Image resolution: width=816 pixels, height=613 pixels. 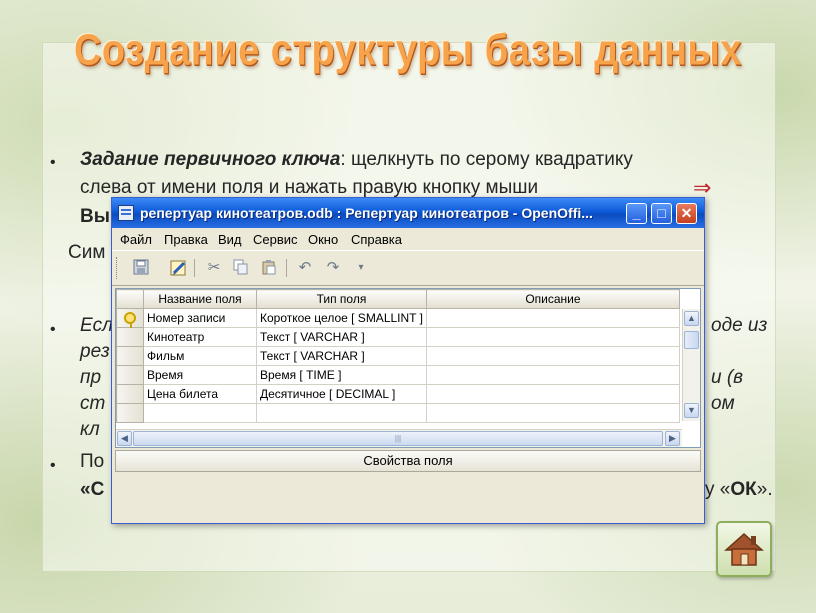 I want to click on close-button: ✕, so click(x=686, y=213).